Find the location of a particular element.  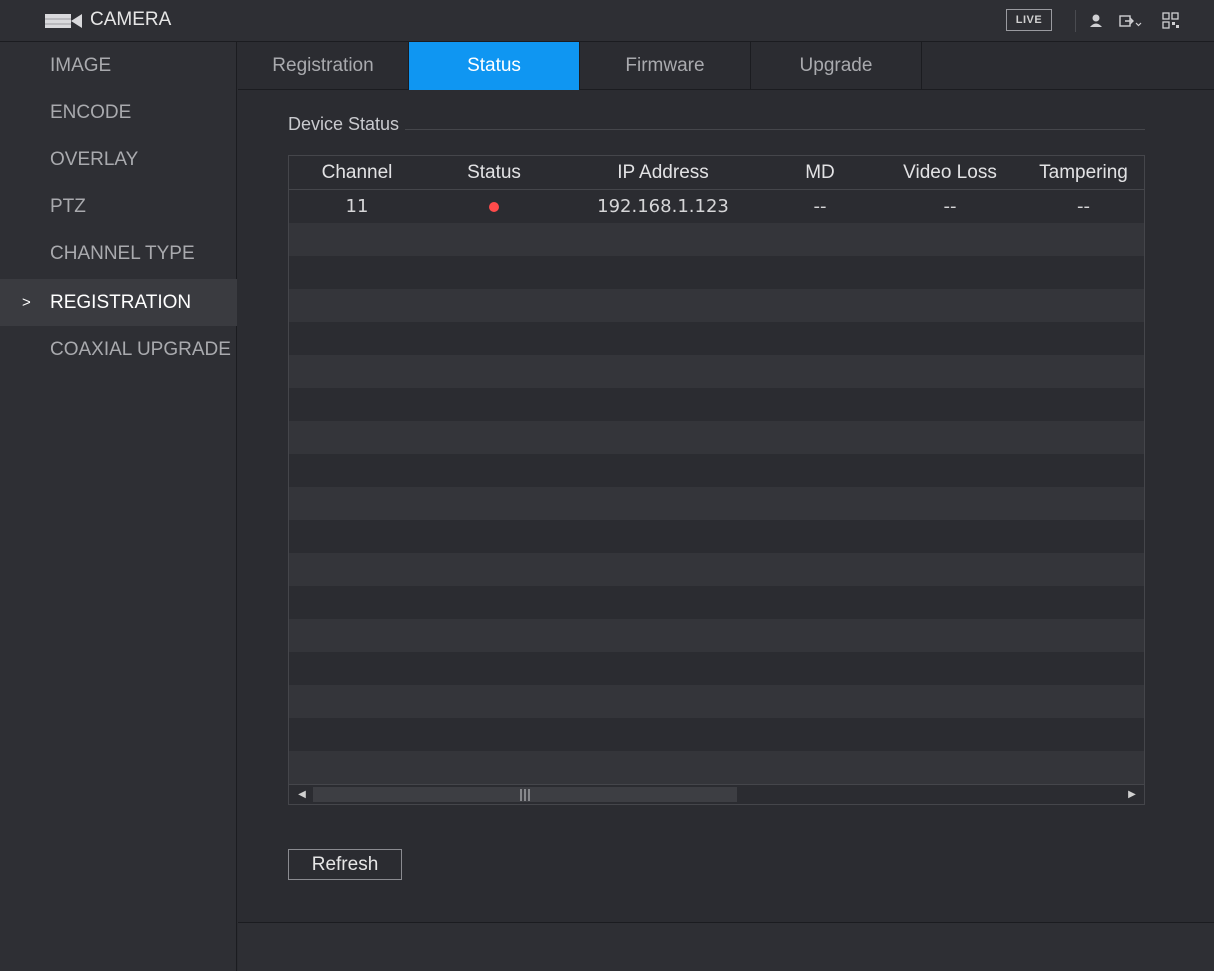

chevron-right-icon: > is located at coordinates (26, 302).